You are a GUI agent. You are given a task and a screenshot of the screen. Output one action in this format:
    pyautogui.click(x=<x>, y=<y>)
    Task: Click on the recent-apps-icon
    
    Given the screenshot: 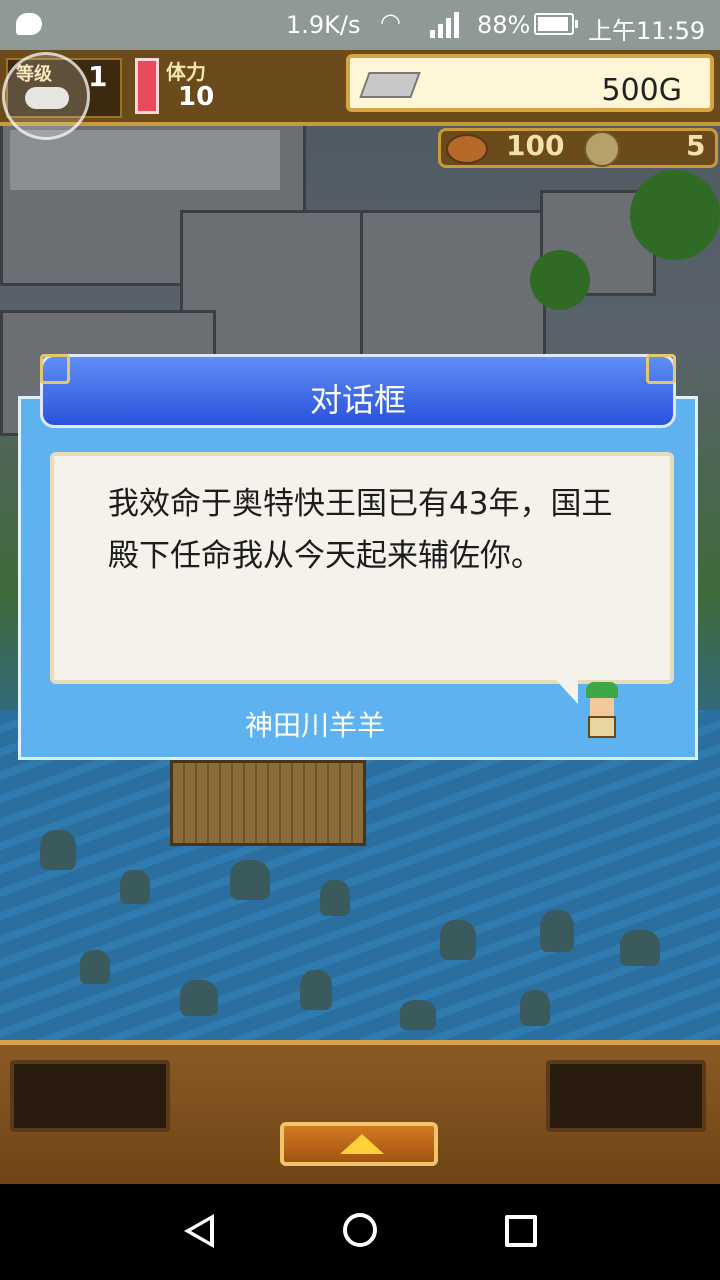 What is the action you would take?
    pyautogui.click(x=521, y=1231)
    